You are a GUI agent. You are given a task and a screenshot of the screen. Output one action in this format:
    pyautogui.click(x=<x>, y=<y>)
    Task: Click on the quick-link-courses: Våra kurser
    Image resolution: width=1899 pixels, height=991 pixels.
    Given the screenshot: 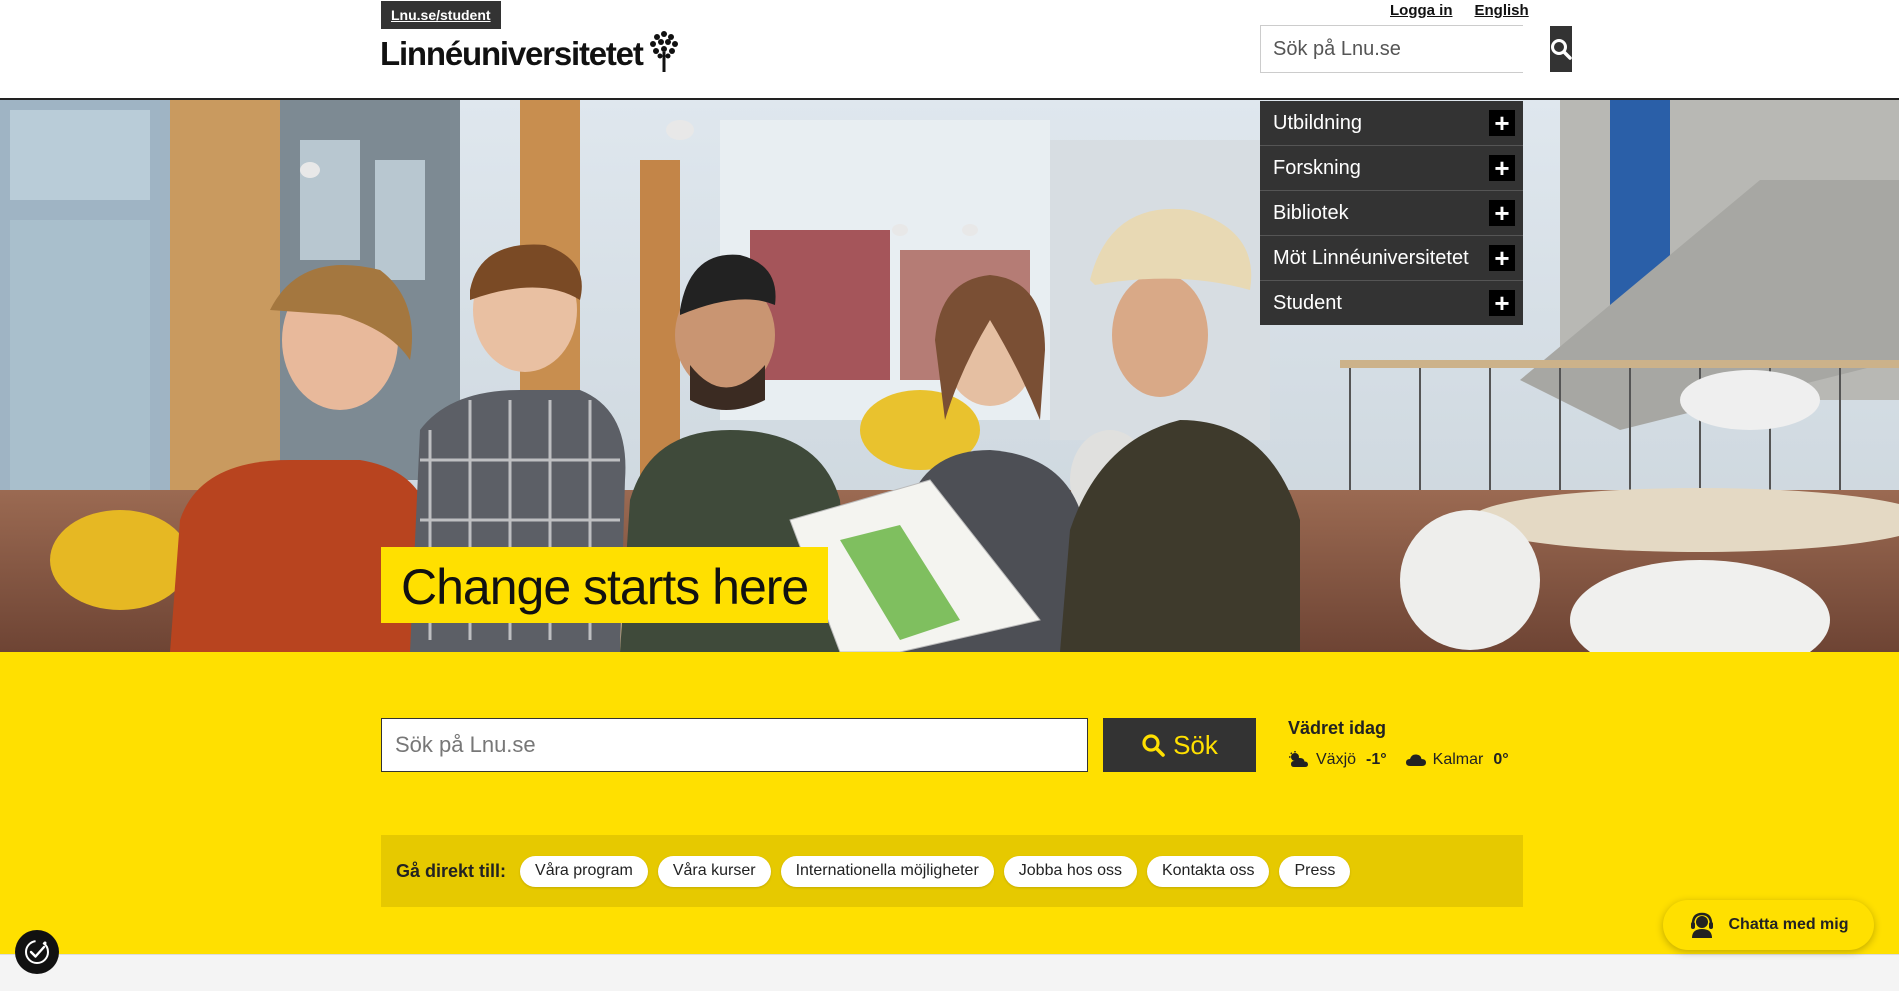 What is the action you would take?
    pyautogui.click(x=714, y=871)
    